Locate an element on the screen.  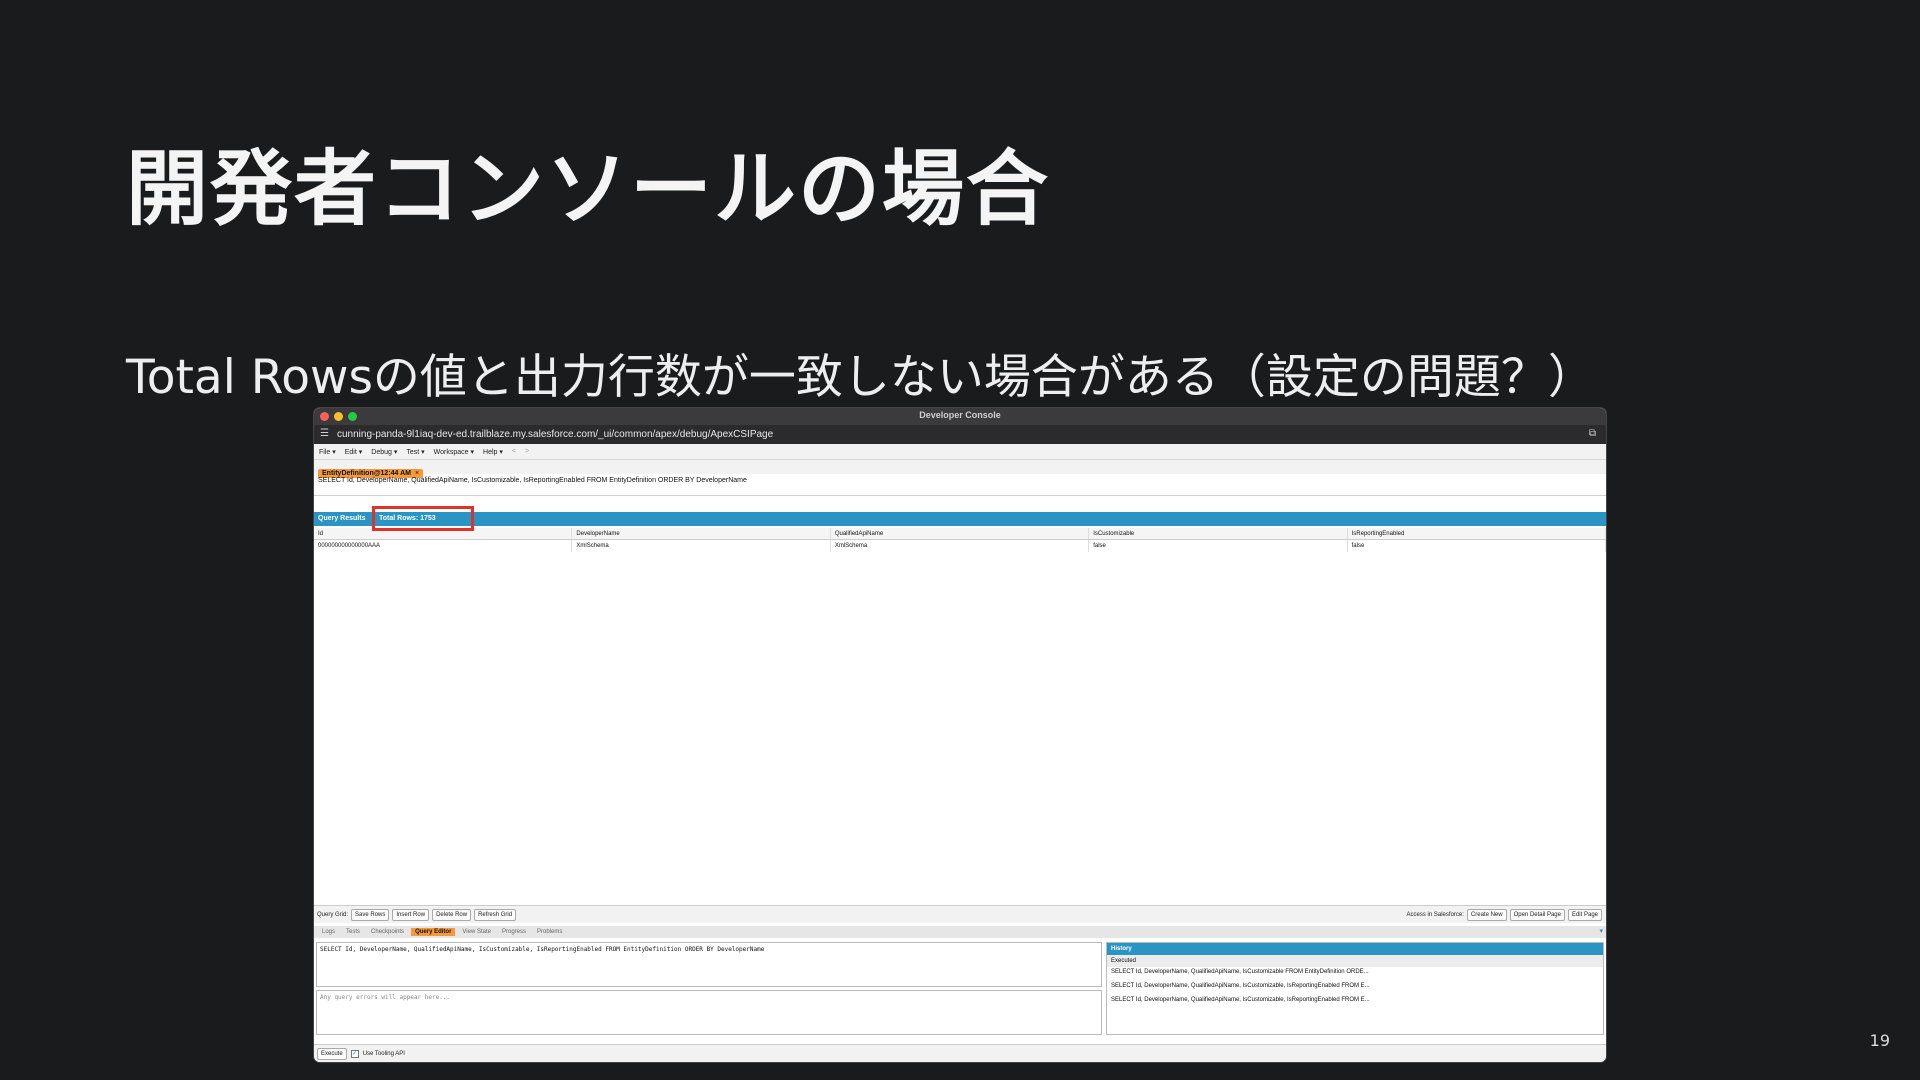
window-title: Developer Console is located at coordinates (960, 415).